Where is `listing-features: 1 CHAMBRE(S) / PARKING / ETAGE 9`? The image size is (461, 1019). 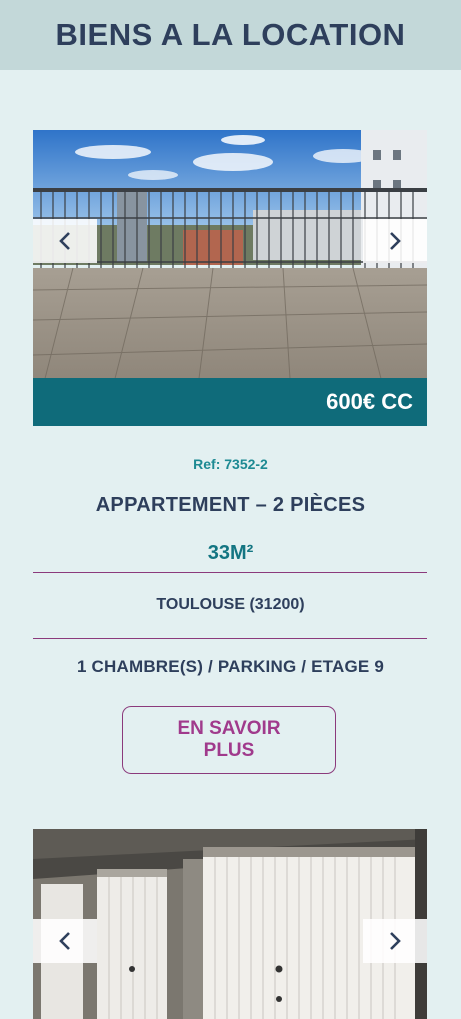 listing-features: 1 CHAMBRE(S) / PARKING / ETAGE 9 is located at coordinates (230, 666).